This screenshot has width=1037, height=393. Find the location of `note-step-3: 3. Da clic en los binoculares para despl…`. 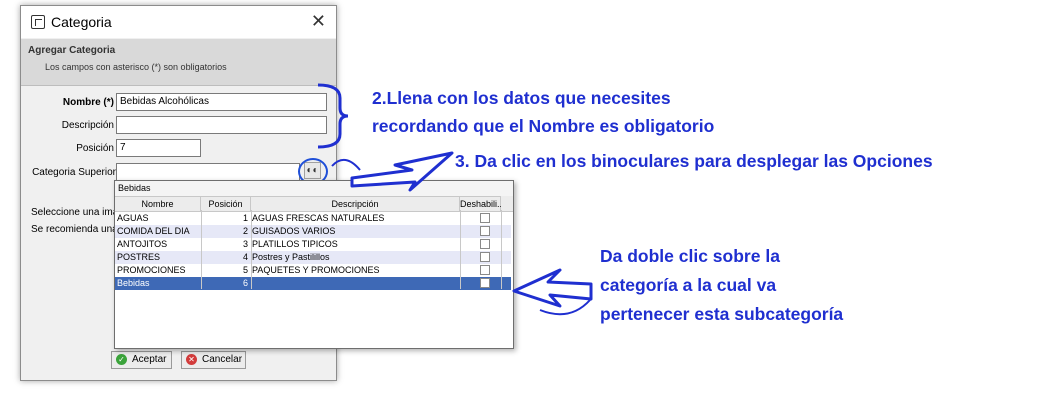

note-step-3: 3. Da clic en los binoculares para despl… is located at coordinates (694, 161).